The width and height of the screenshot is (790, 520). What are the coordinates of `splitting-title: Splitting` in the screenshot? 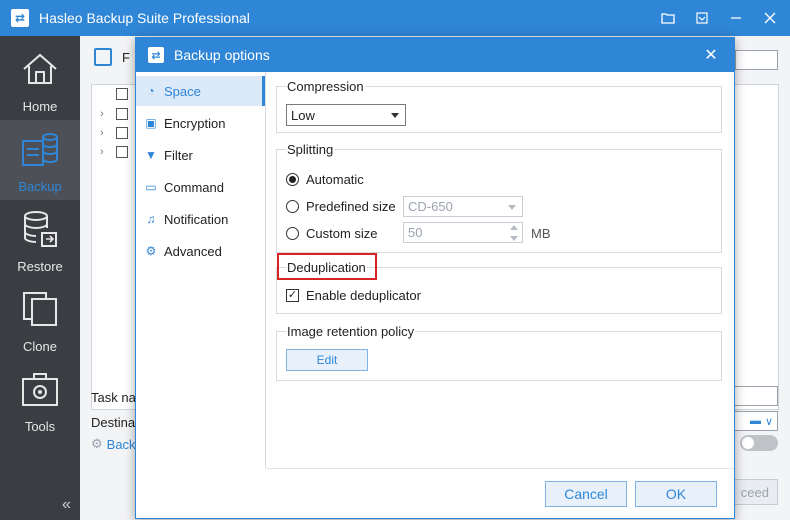 It's located at (310, 149).